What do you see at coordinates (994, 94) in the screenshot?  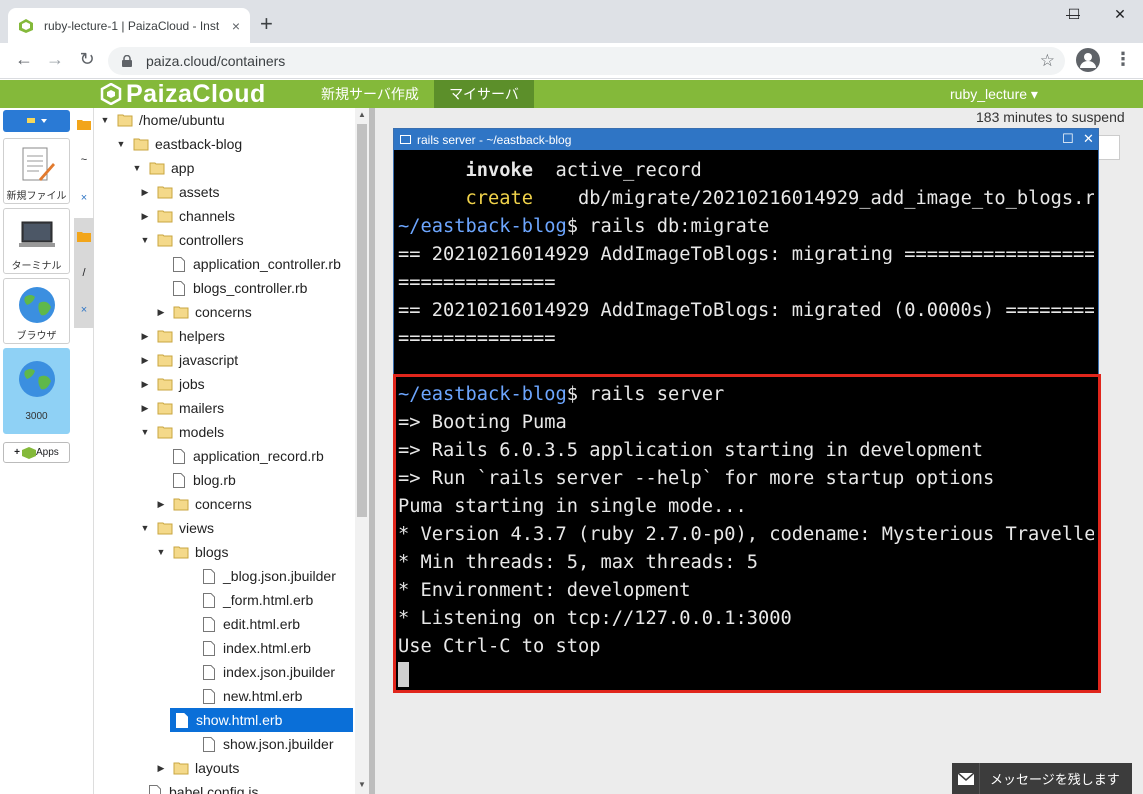 I see `user-menu: ruby_lecture ▾` at bounding box center [994, 94].